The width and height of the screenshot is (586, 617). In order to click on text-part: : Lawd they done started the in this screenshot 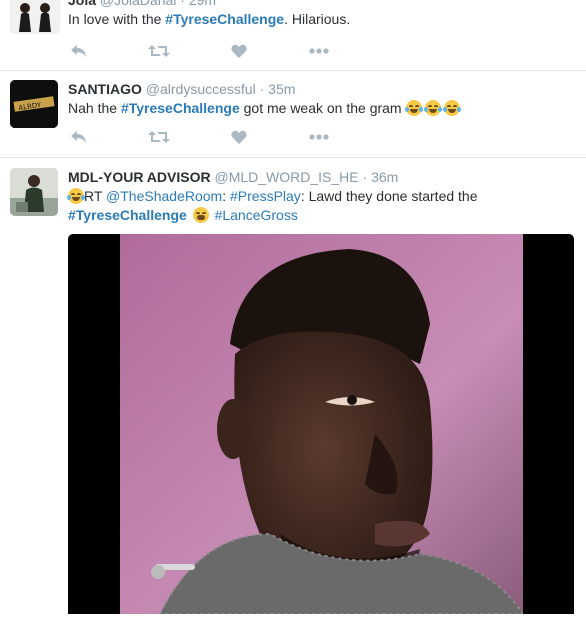, I will do `click(389, 196)`.